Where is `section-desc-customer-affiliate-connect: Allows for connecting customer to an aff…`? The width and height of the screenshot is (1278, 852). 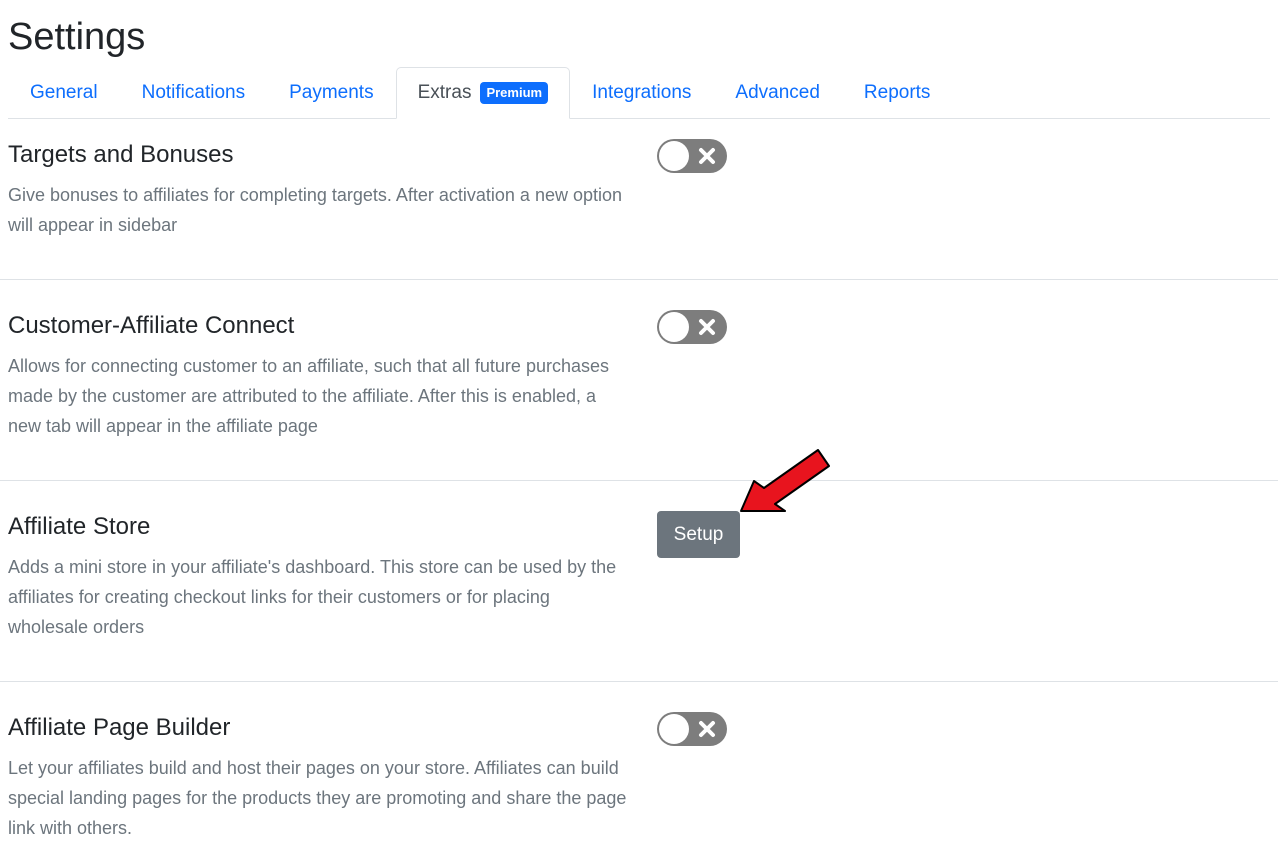 section-desc-customer-affiliate-connect: Allows for connecting customer to an aff… is located at coordinates (308, 396).